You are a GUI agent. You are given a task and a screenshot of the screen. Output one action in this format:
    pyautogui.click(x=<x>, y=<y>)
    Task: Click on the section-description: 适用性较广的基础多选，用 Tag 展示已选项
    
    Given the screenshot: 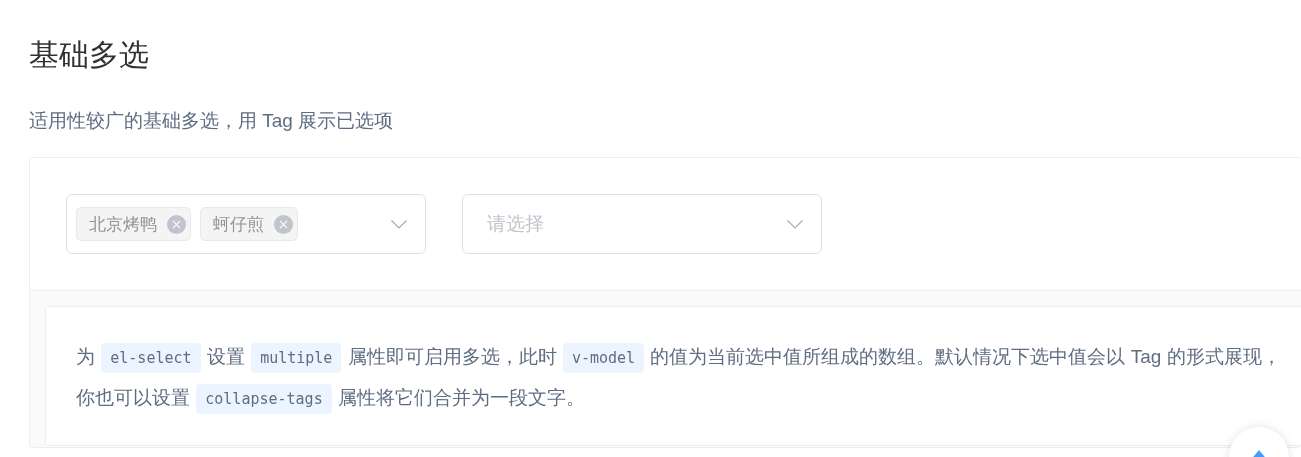 What is the action you would take?
    pyautogui.click(x=212, y=121)
    